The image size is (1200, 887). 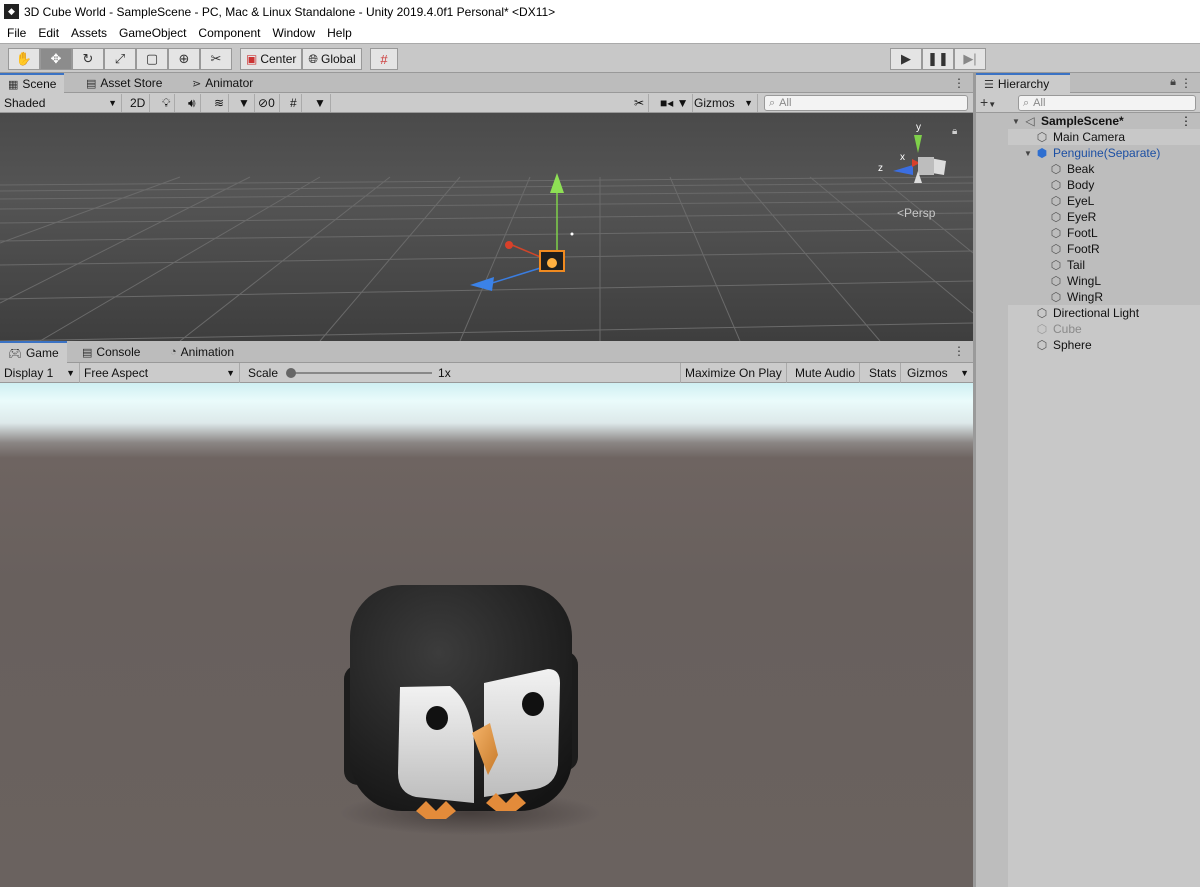 I want to click on scene-root-item: ▼ ◁ SampleScene* ⋮, so click(x=1088, y=121).